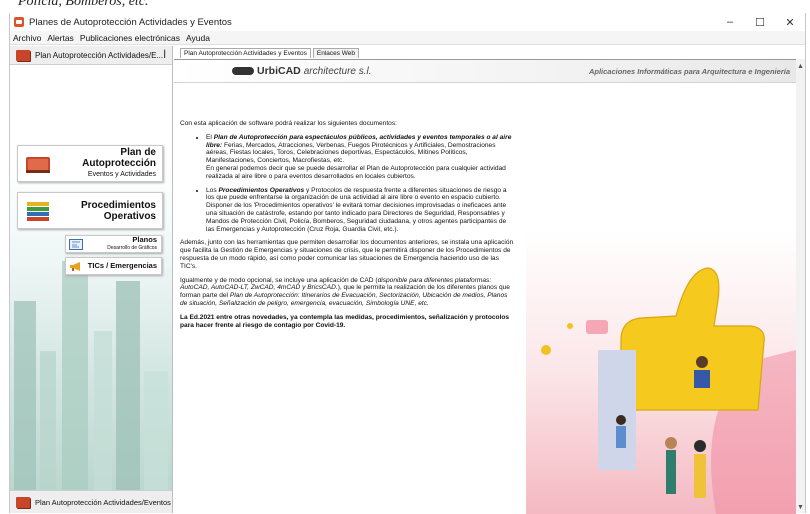 The width and height of the screenshot is (810, 514). What do you see at coordinates (144, 239) in the screenshot?
I see `planos-button-title: Planos` at bounding box center [144, 239].